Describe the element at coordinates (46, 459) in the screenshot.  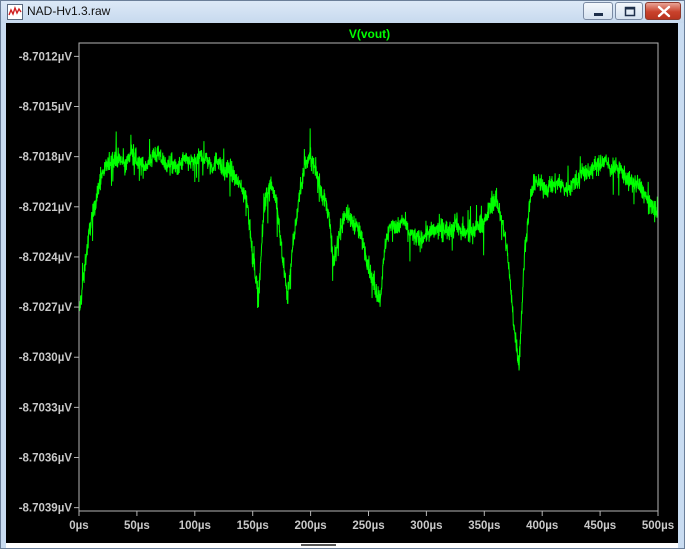
I see `y-tick-label: -8.7036µV` at that location.